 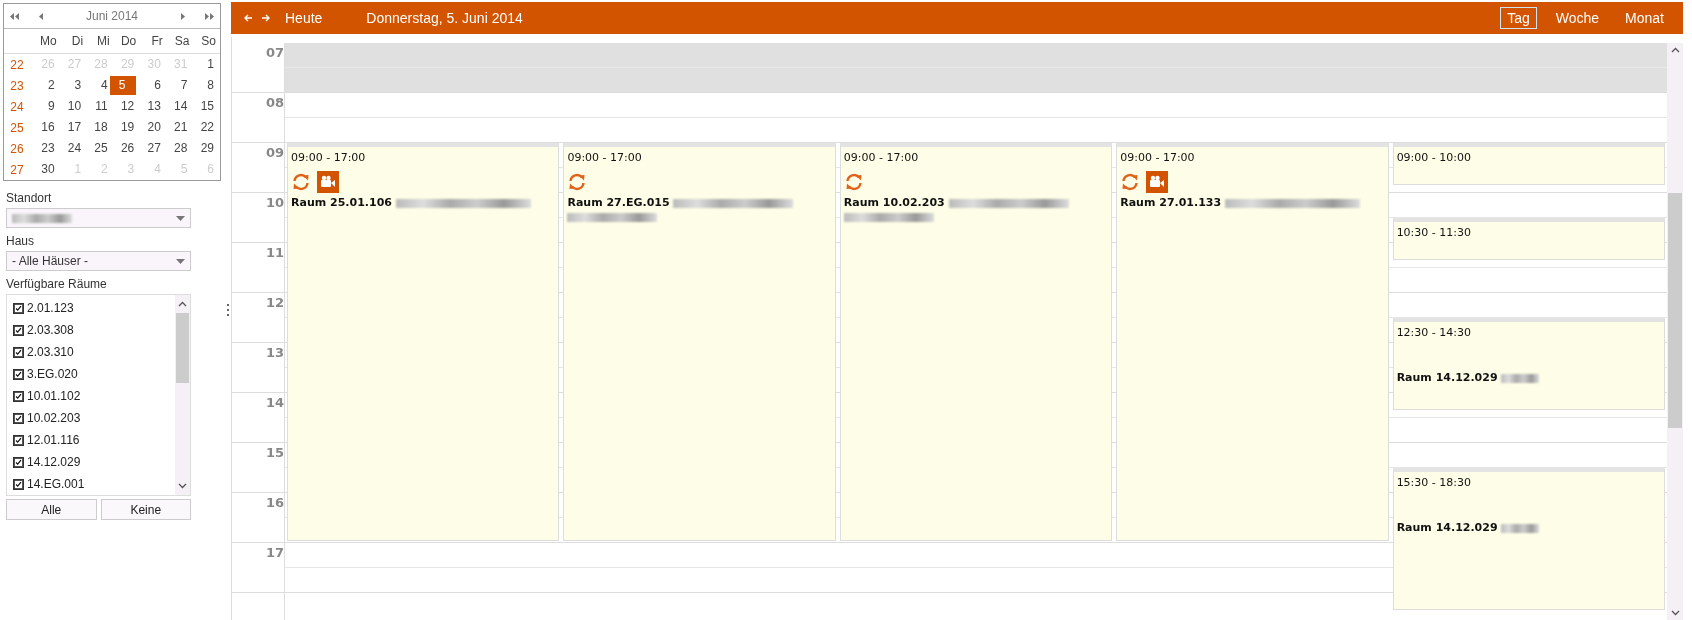 What do you see at coordinates (96, 106) in the screenshot?
I see `calendar-day: 11` at bounding box center [96, 106].